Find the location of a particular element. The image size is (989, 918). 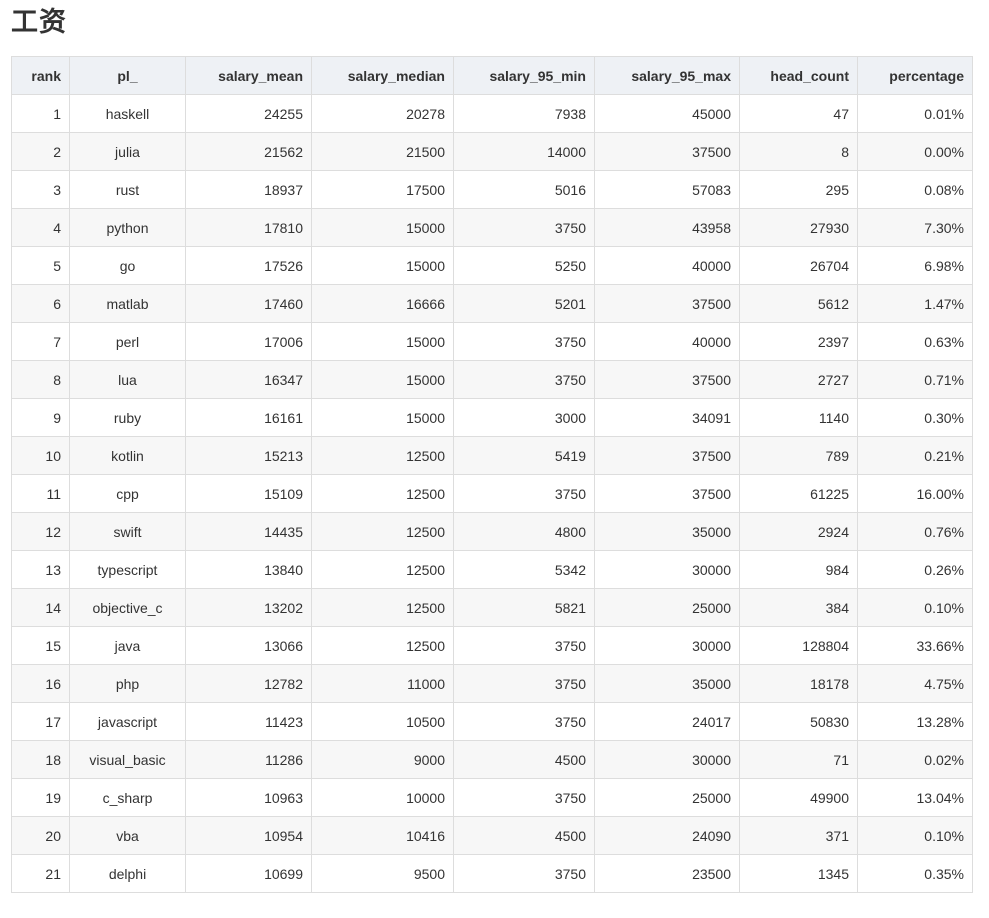

column-header-salary-95-max: salary_95_max is located at coordinates (667, 75).